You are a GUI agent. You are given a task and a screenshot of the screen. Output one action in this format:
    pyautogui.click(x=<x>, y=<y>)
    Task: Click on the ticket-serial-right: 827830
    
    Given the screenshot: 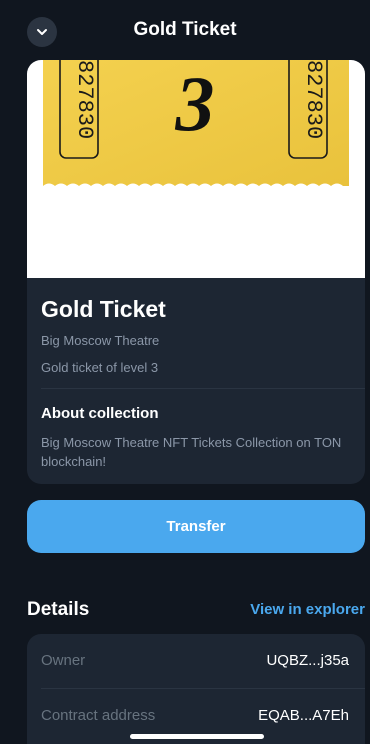 What is the action you would take?
    pyautogui.click(x=313, y=99)
    